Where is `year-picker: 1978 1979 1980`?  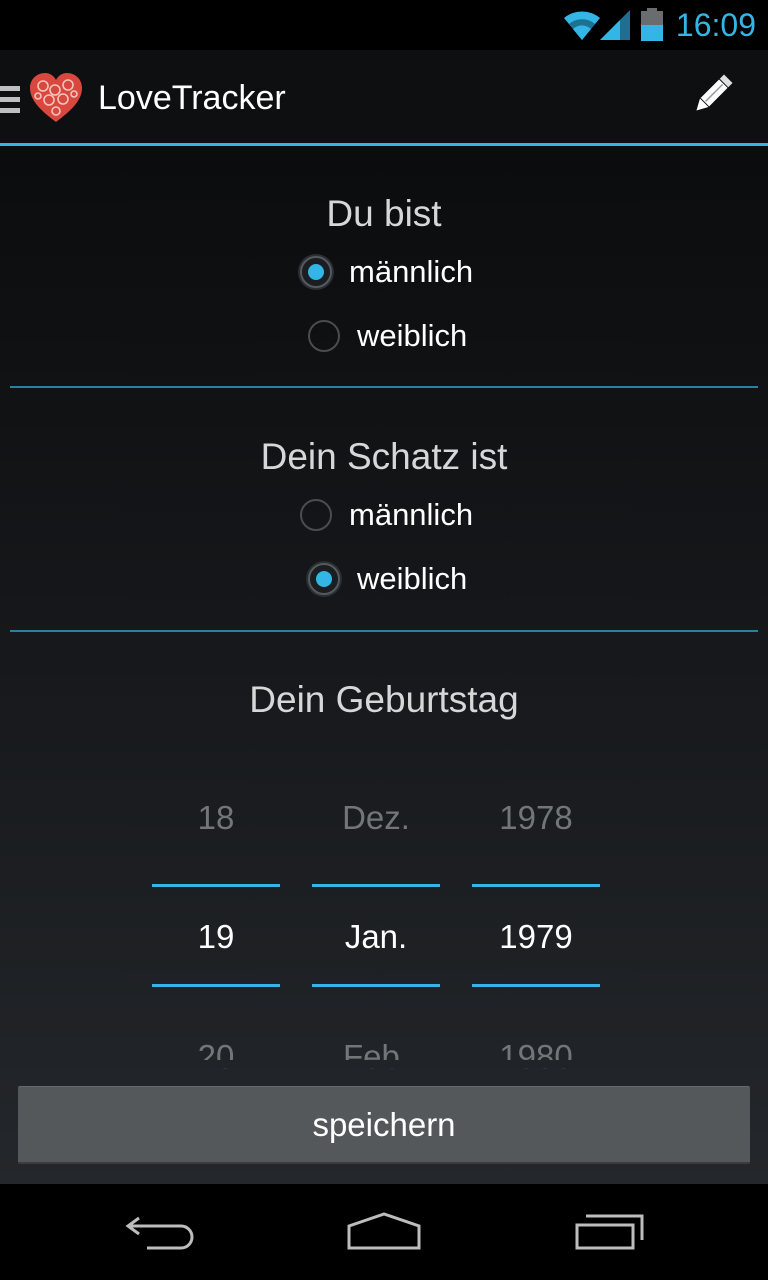 year-picker: 1978 1979 1980 is located at coordinates (536, 926).